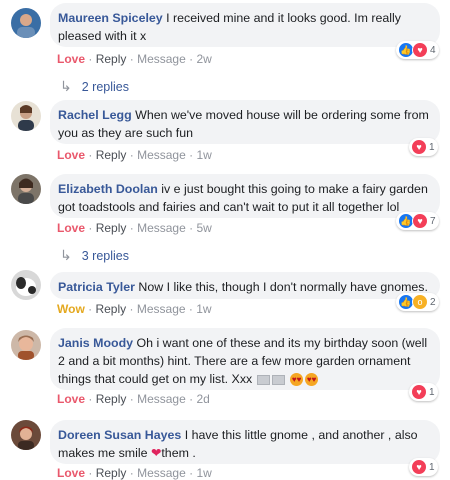  Describe the element at coordinates (96, 287) in the screenshot. I see `comment-author: Patricia Tyler` at that location.